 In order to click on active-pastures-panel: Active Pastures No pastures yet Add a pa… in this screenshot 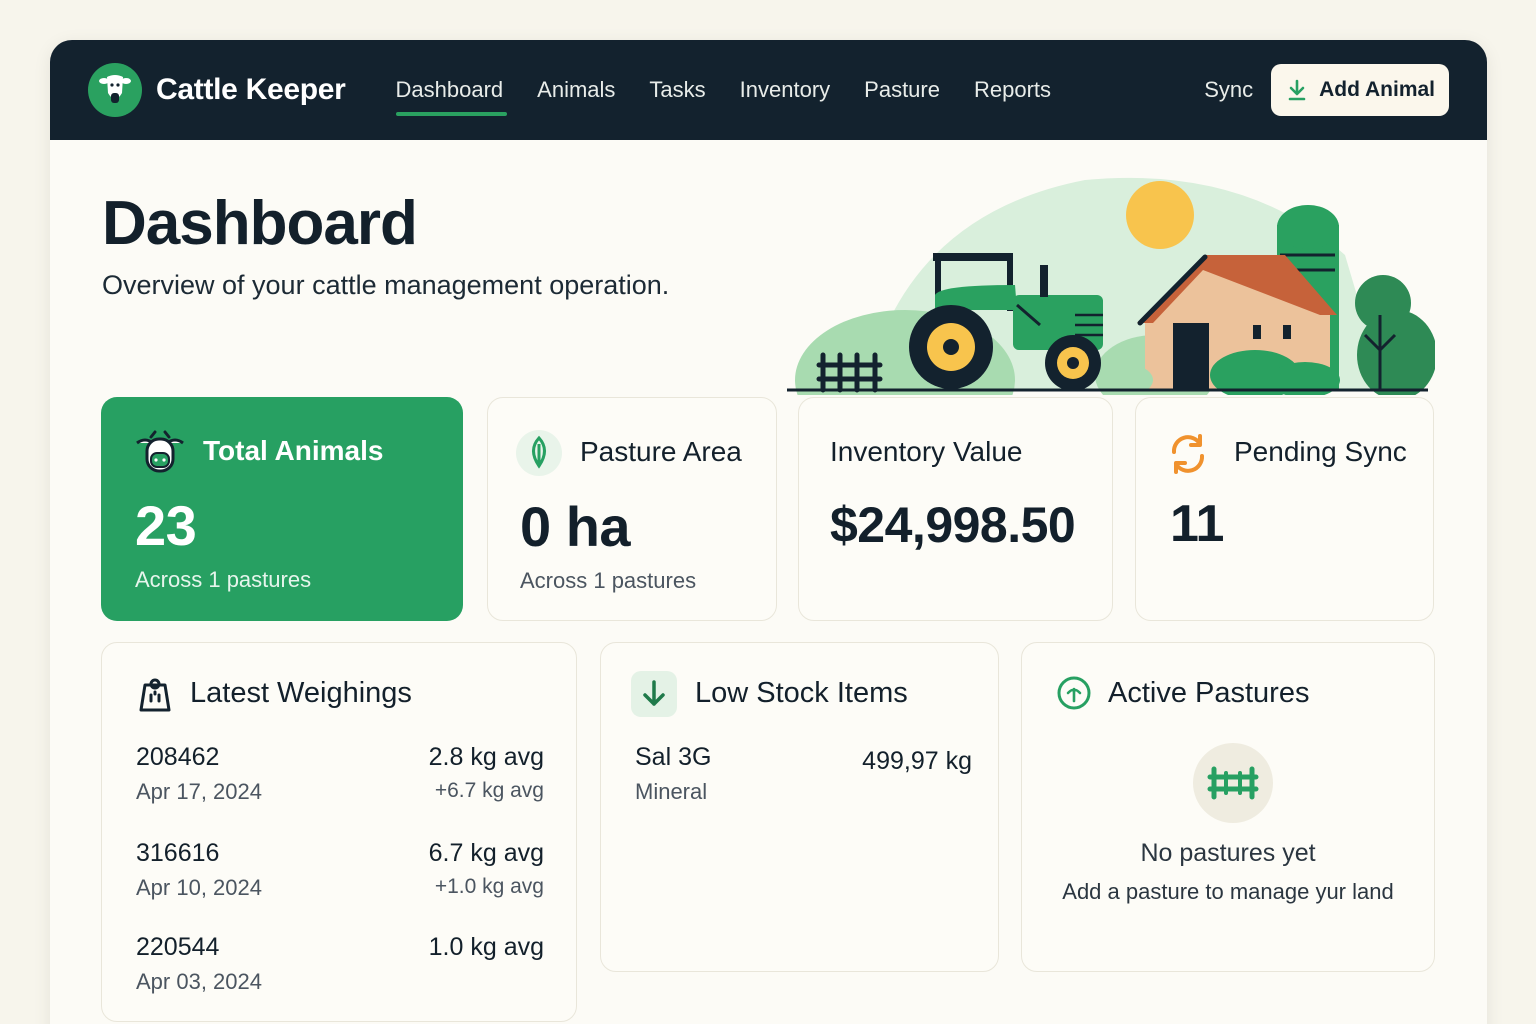, I will do `click(1228, 807)`.